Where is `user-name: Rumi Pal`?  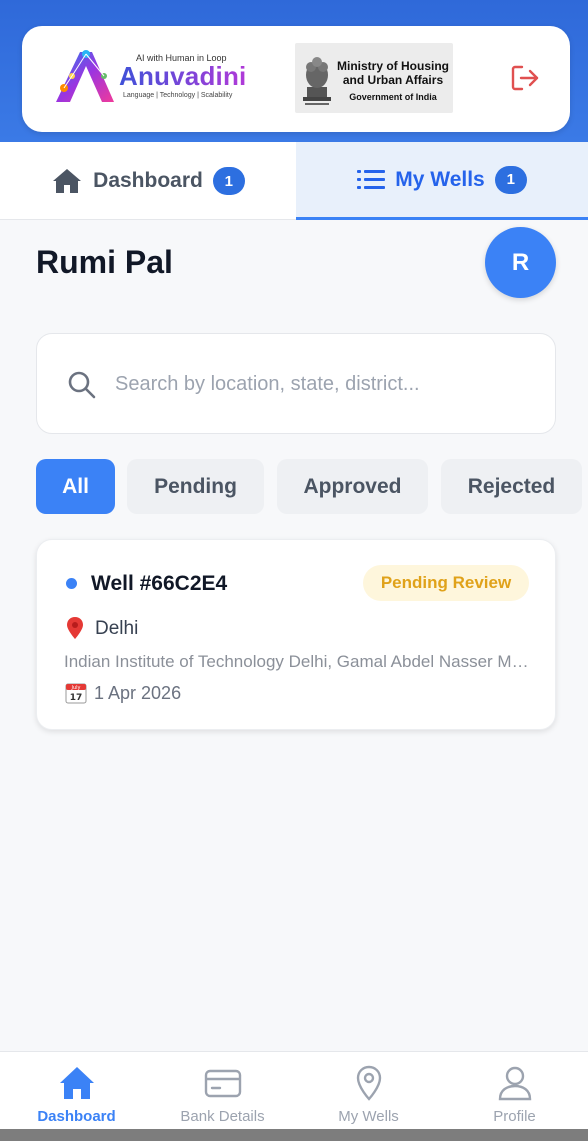 user-name: Rumi Pal is located at coordinates (104, 262).